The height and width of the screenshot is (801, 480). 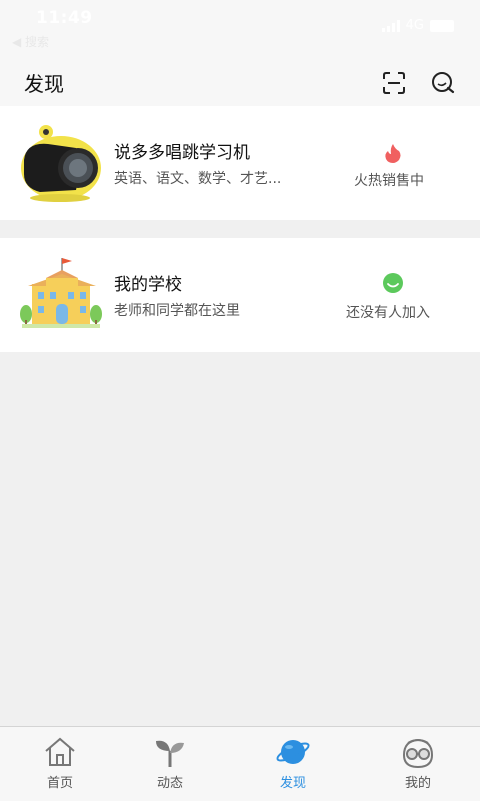 What do you see at coordinates (30, 41) in the screenshot?
I see `back-to-search-link: ◀ 搜索` at bounding box center [30, 41].